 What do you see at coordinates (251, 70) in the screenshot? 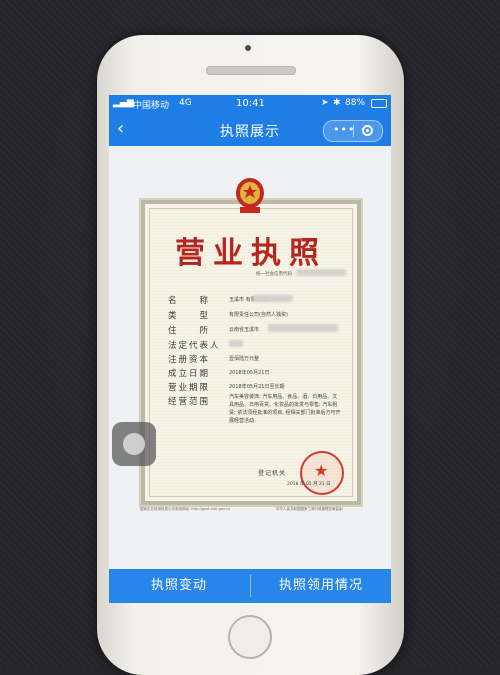
I see `earpiece-speaker` at bounding box center [251, 70].